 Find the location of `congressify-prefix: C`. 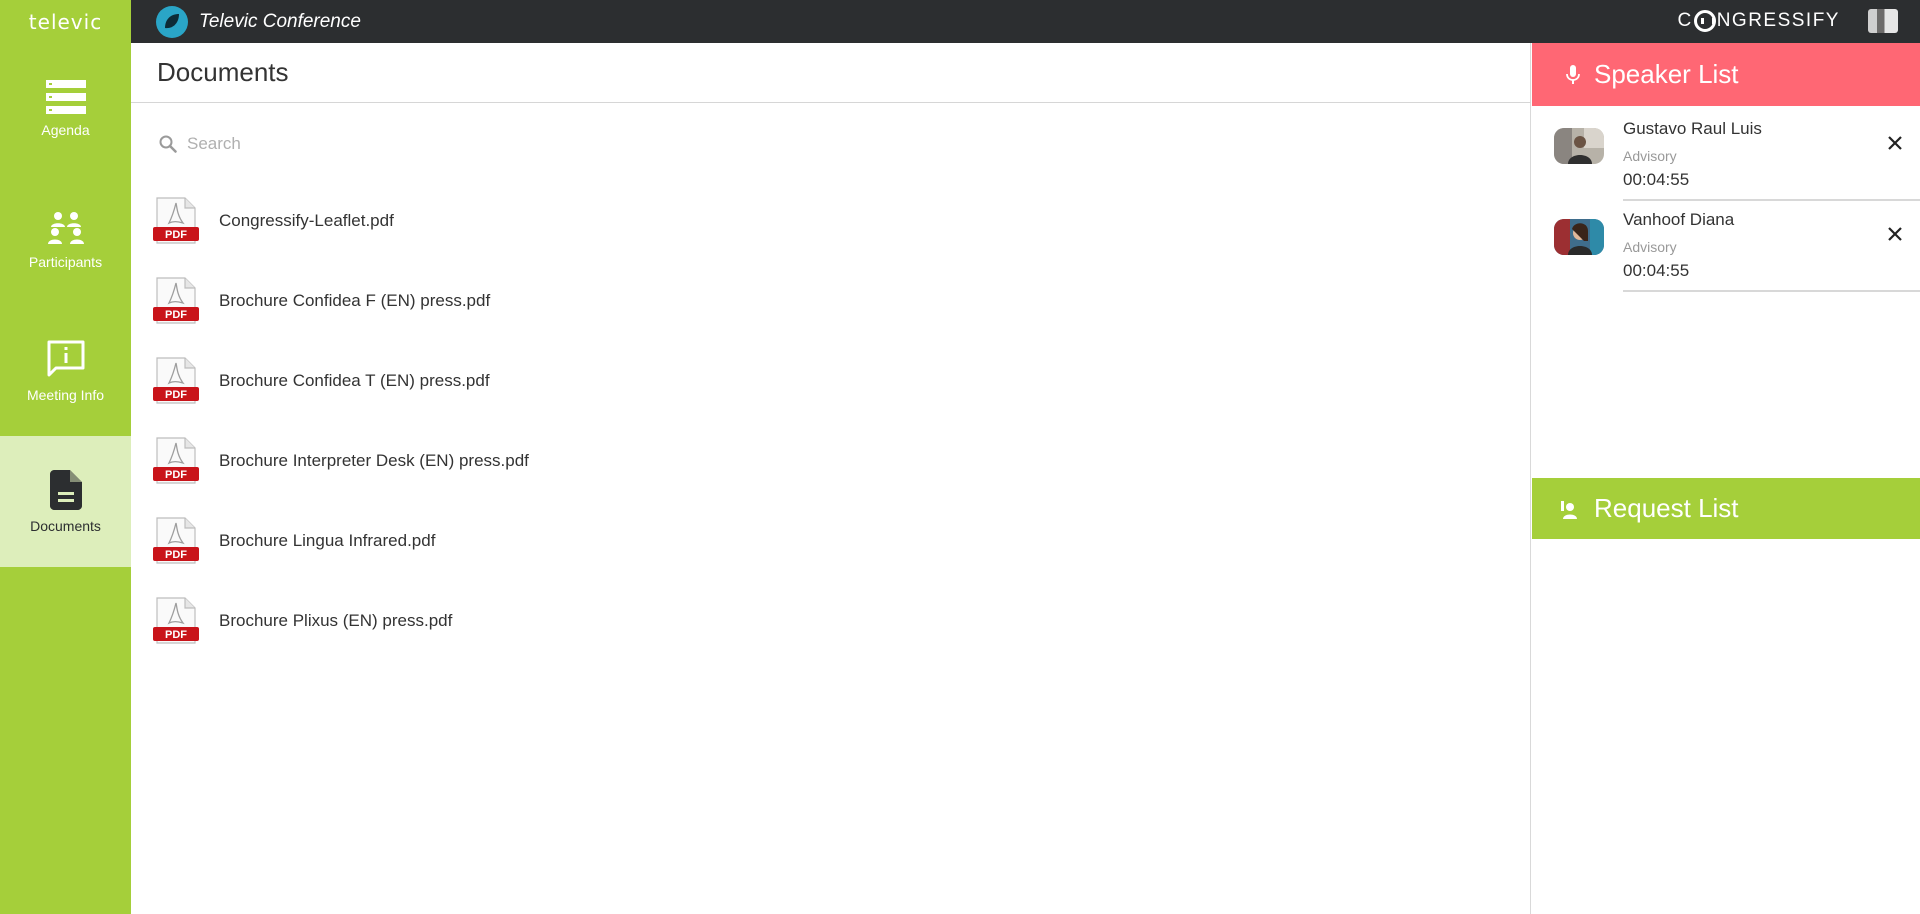

congressify-prefix: C is located at coordinates (1685, 20).